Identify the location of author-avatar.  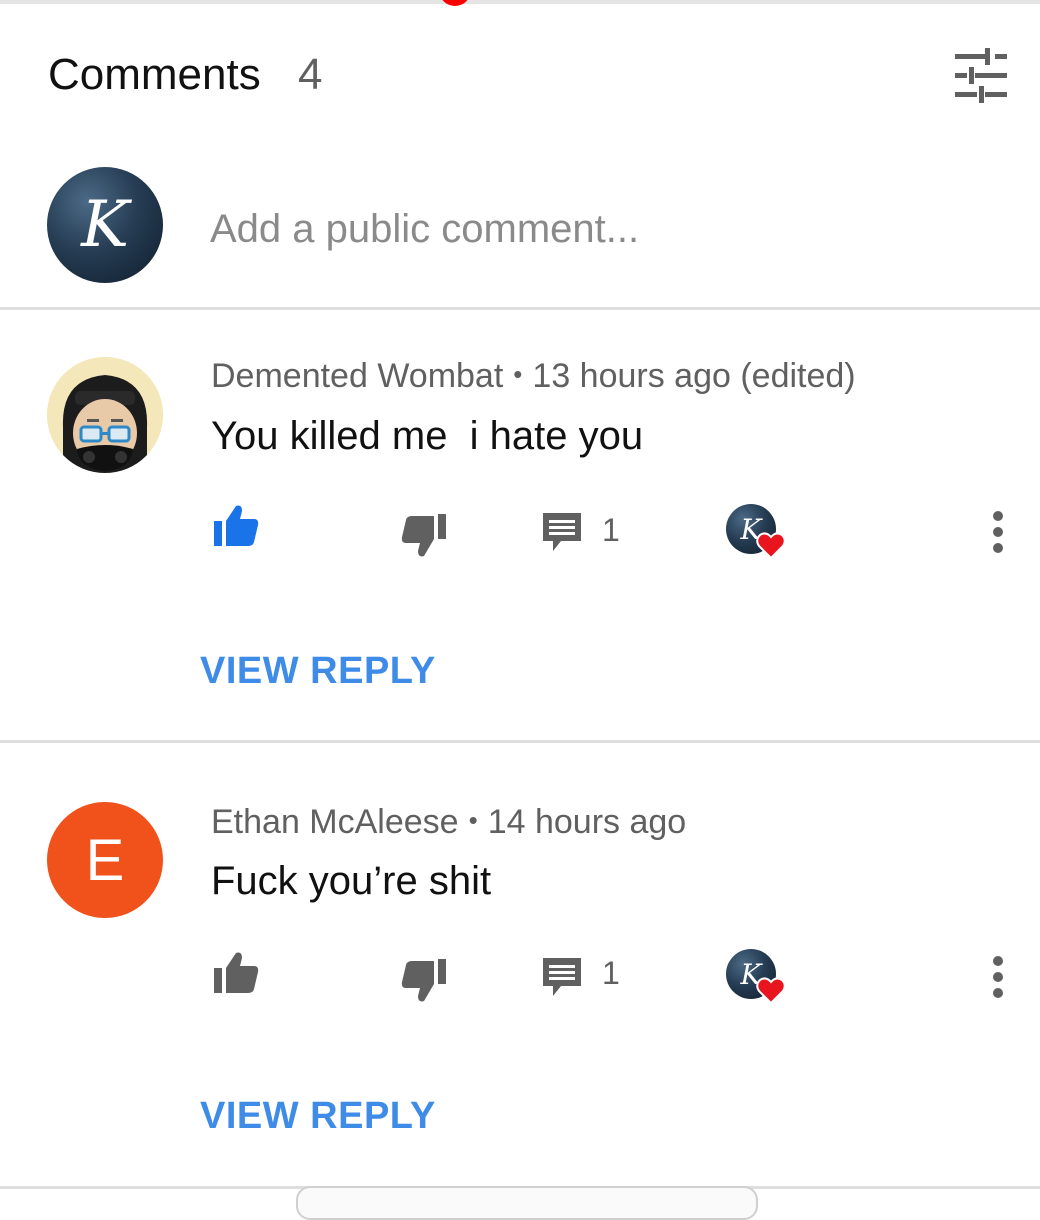
(105, 415).